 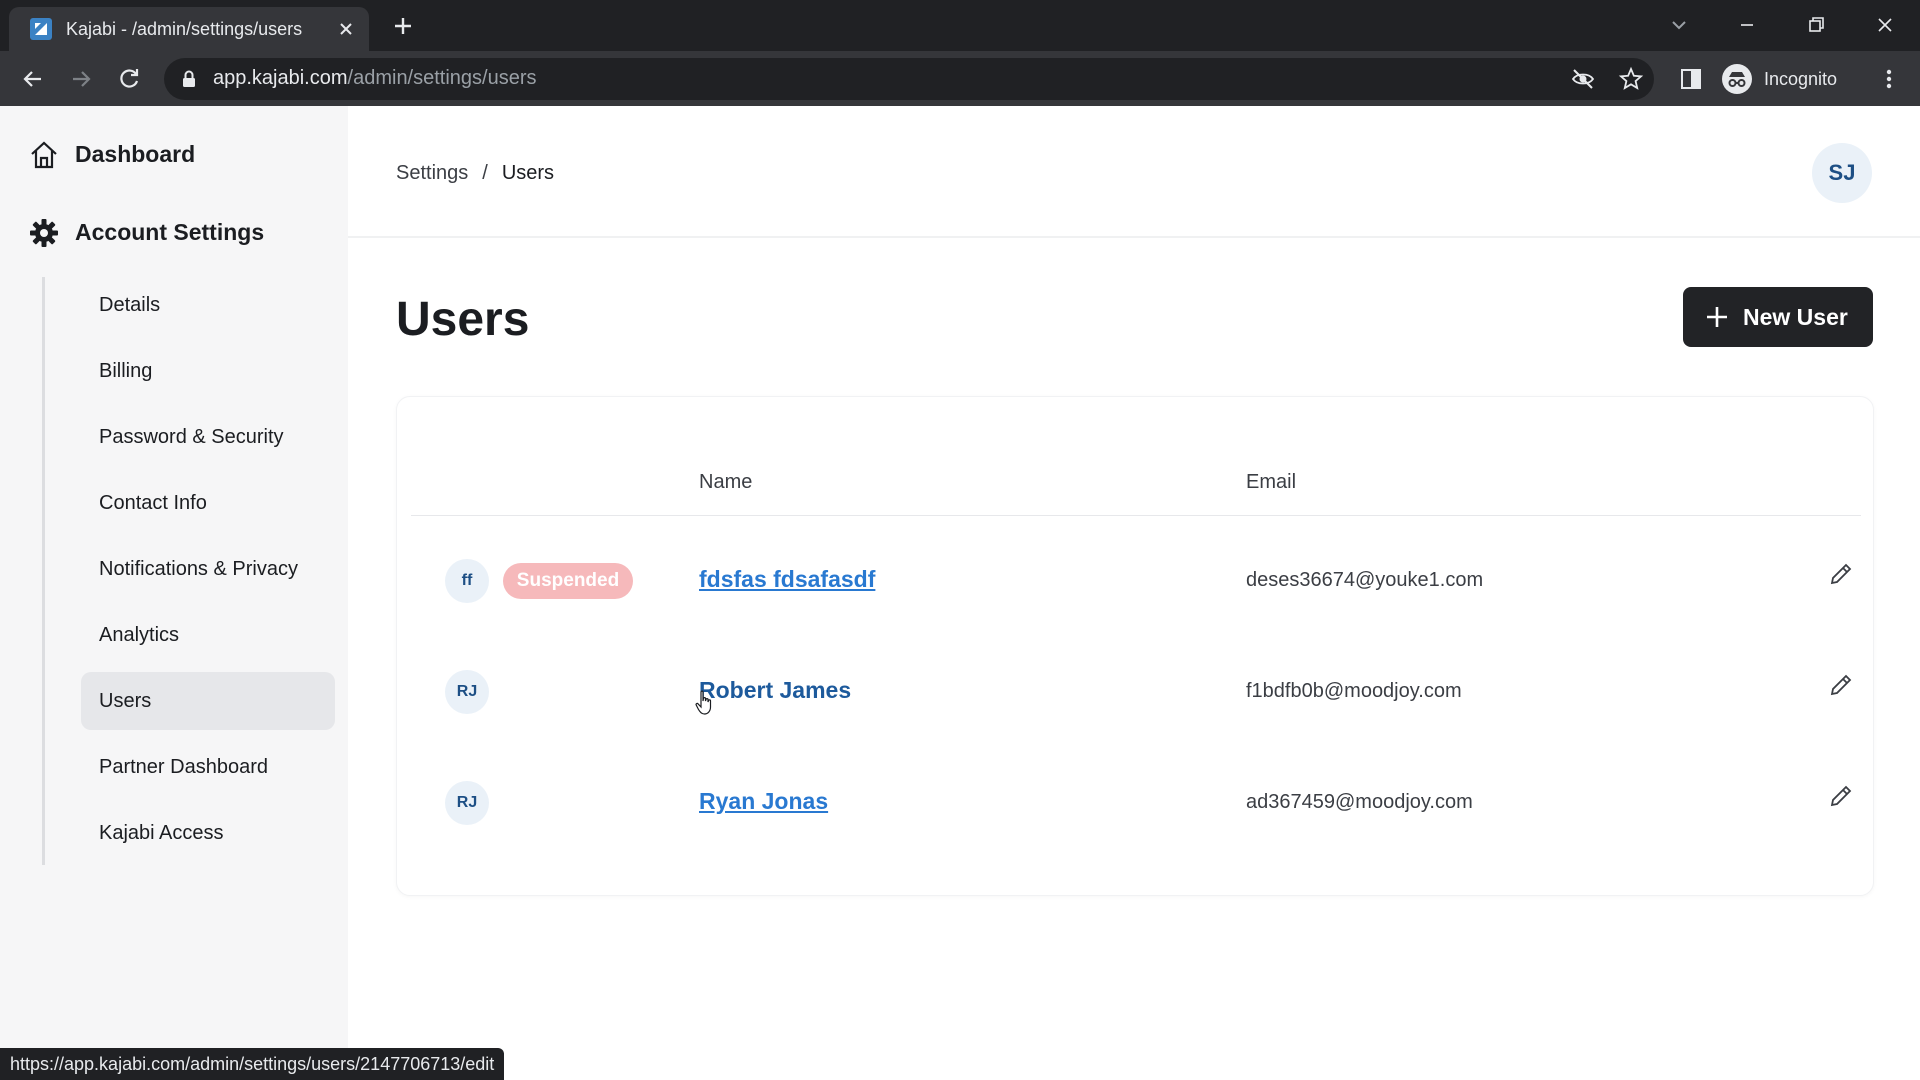 I want to click on sidebar-item-details: Details, so click(x=208, y=305).